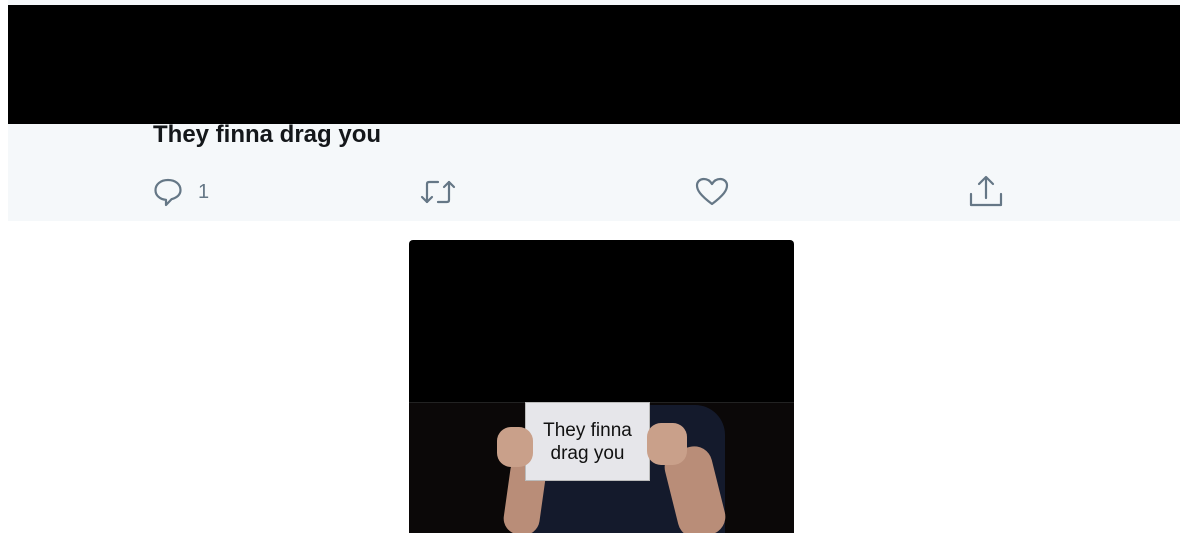  I want to click on retweet-button, so click(438, 192).